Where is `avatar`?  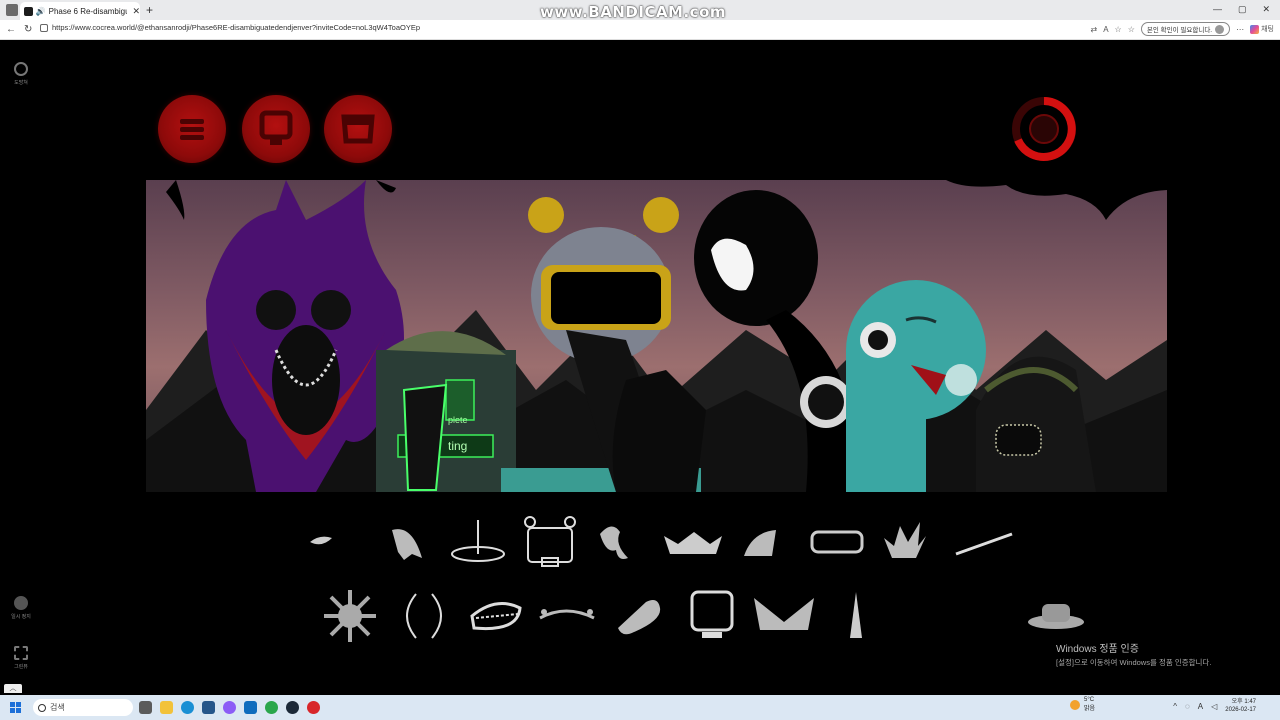 avatar is located at coordinates (1220, 29).